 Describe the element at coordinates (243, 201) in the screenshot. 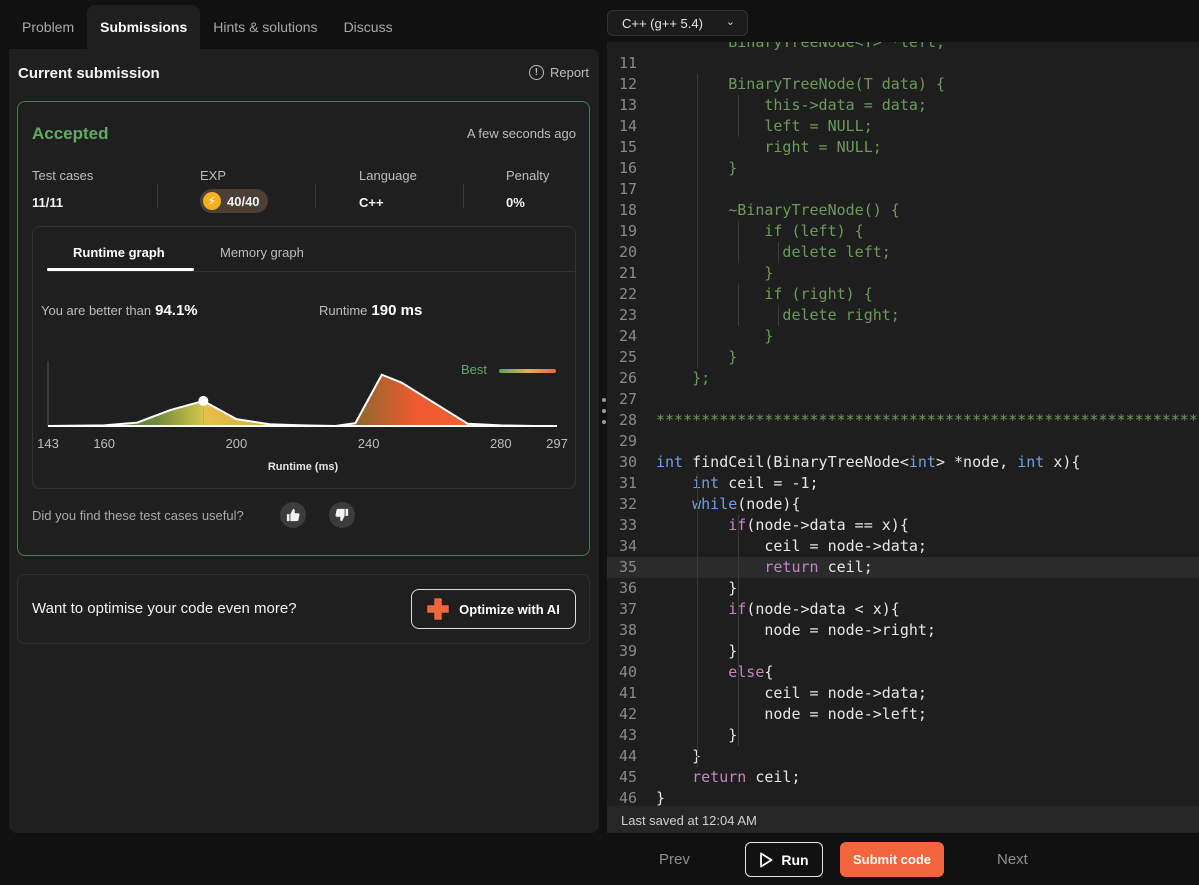

I see `stat-value: 40/40` at that location.